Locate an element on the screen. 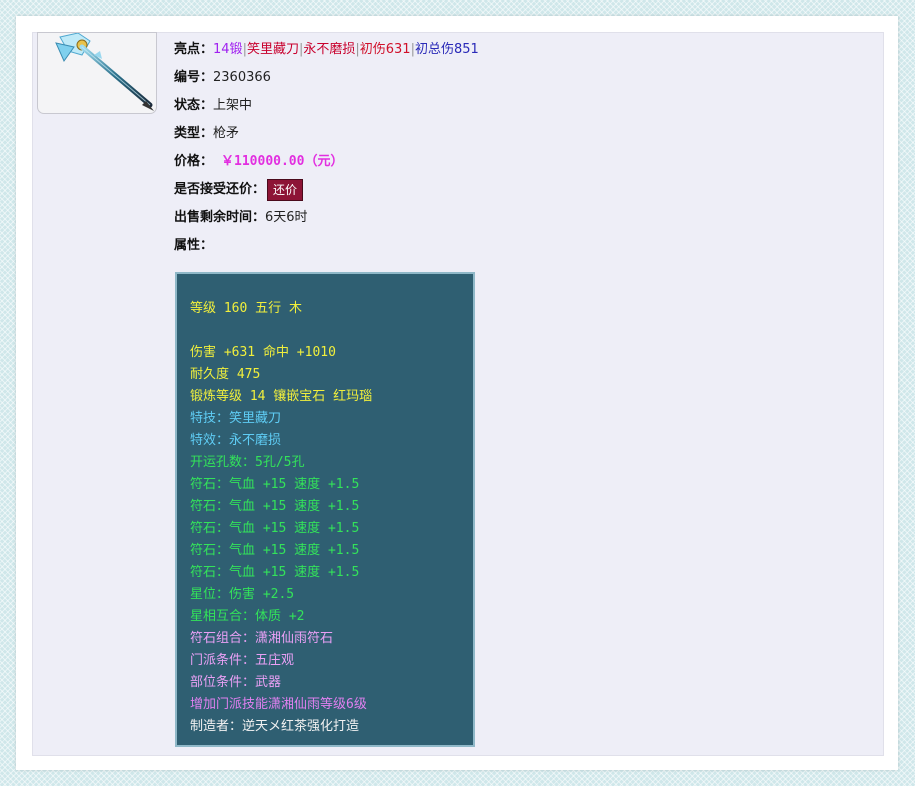 The height and width of the screenshot is (786, 915). status-row: 状态：上架中 is located at coordinates (326, 106).